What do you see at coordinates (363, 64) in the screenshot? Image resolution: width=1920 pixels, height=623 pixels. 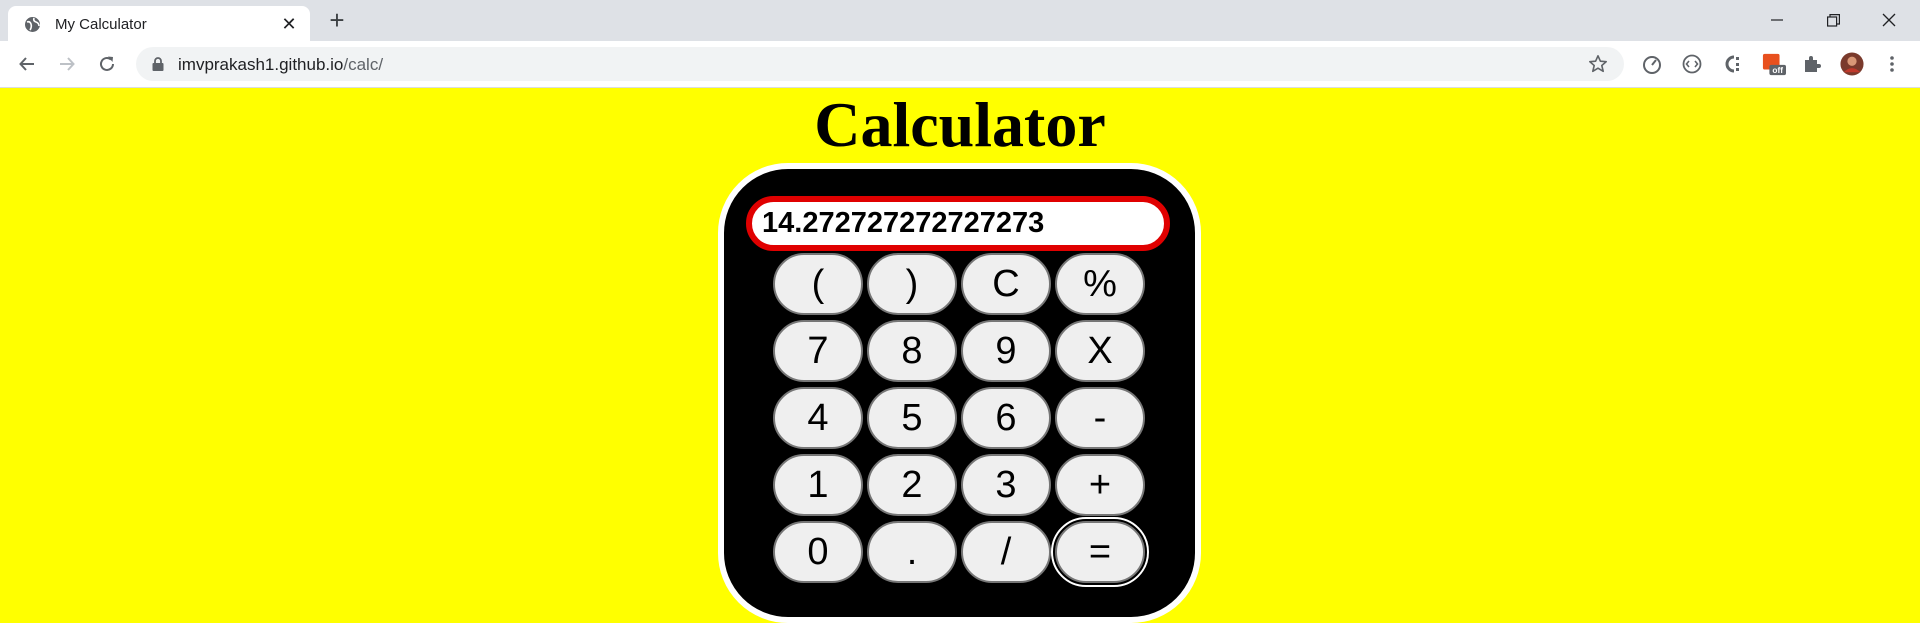 I see `url-path: /calc/` at bounding box center [363, 64].